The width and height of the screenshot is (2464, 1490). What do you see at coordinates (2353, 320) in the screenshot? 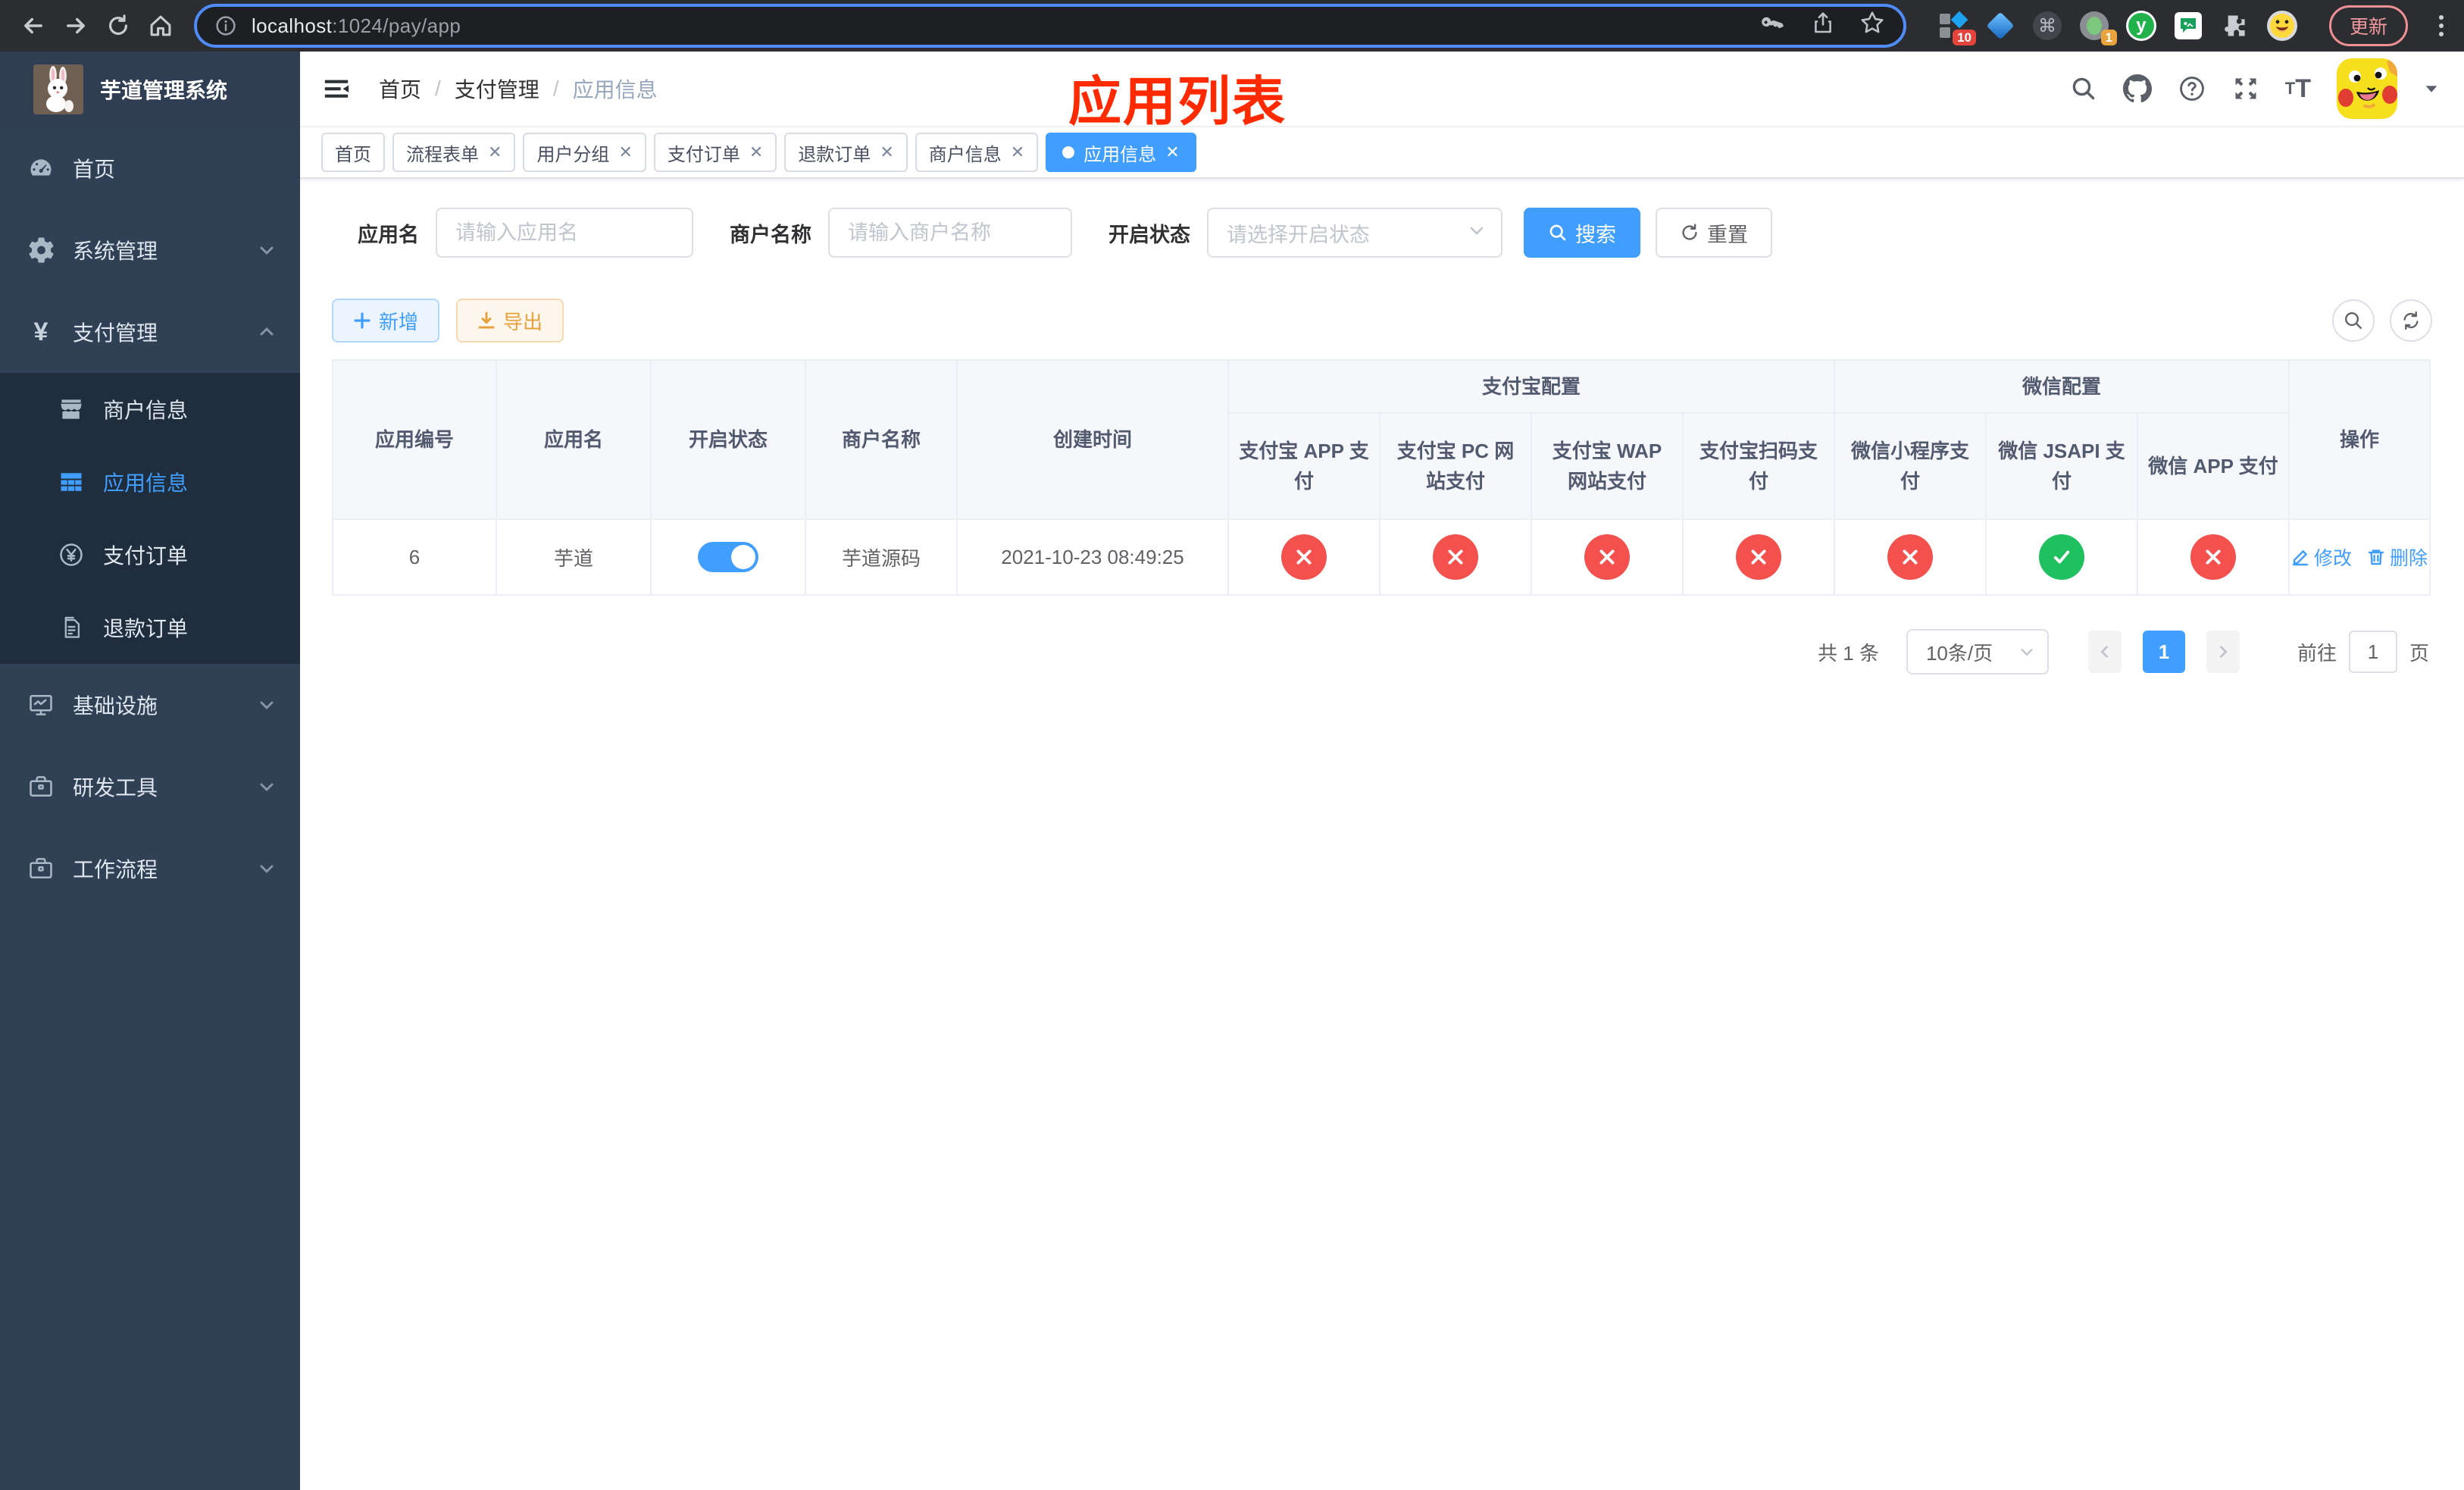
I see `toggle-search-button` at bounding box center [2353, 320].